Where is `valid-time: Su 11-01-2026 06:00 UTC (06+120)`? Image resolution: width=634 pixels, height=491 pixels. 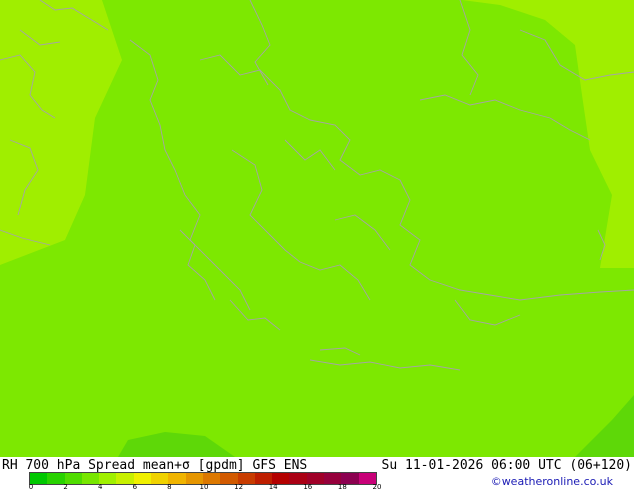 valid-time: Su 11-01-2026 06:00 UTC (06+120) is located at coordinates (506, 465).